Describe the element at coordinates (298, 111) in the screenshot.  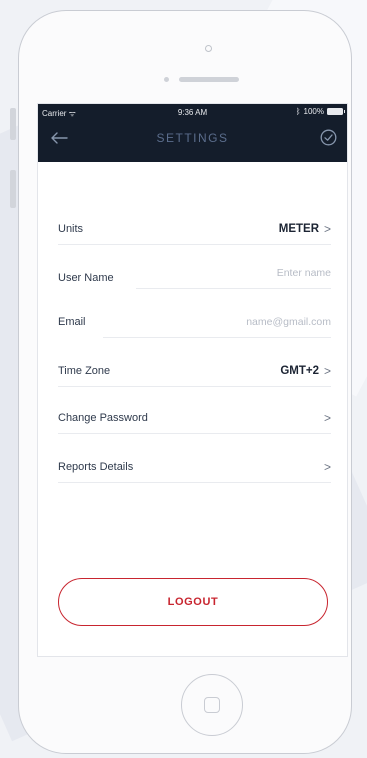
I see `bluetooth-icon: ᛒ` at that location.